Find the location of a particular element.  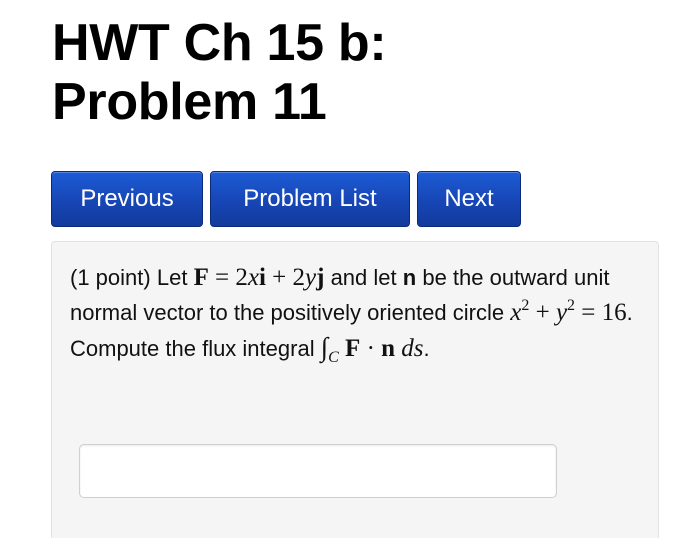

previous-button: Previous is located at coordinates (127, 199).